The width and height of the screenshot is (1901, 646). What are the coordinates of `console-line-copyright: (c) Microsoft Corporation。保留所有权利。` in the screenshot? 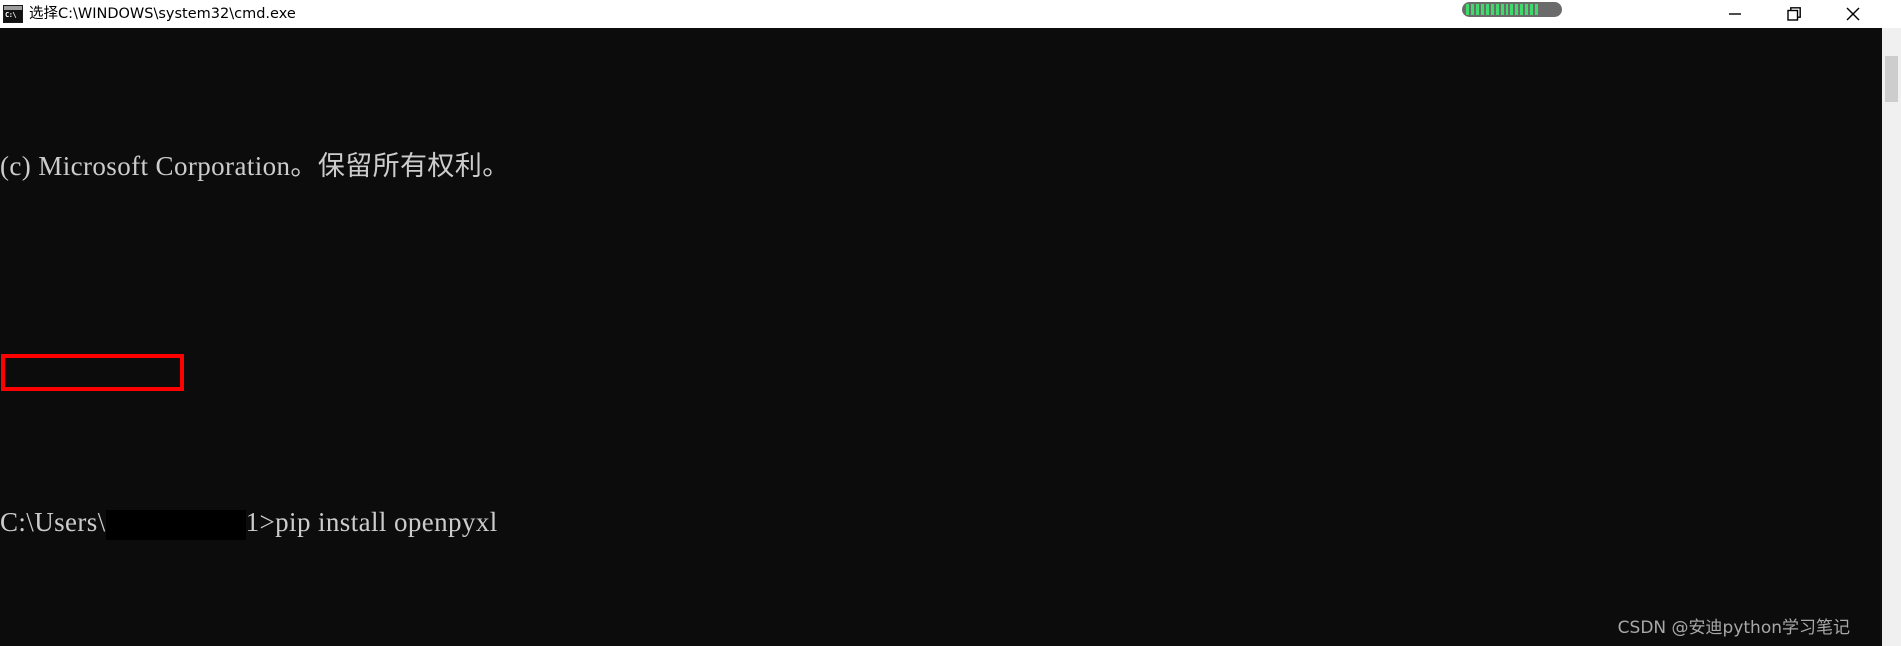 It's located at (255, 165).